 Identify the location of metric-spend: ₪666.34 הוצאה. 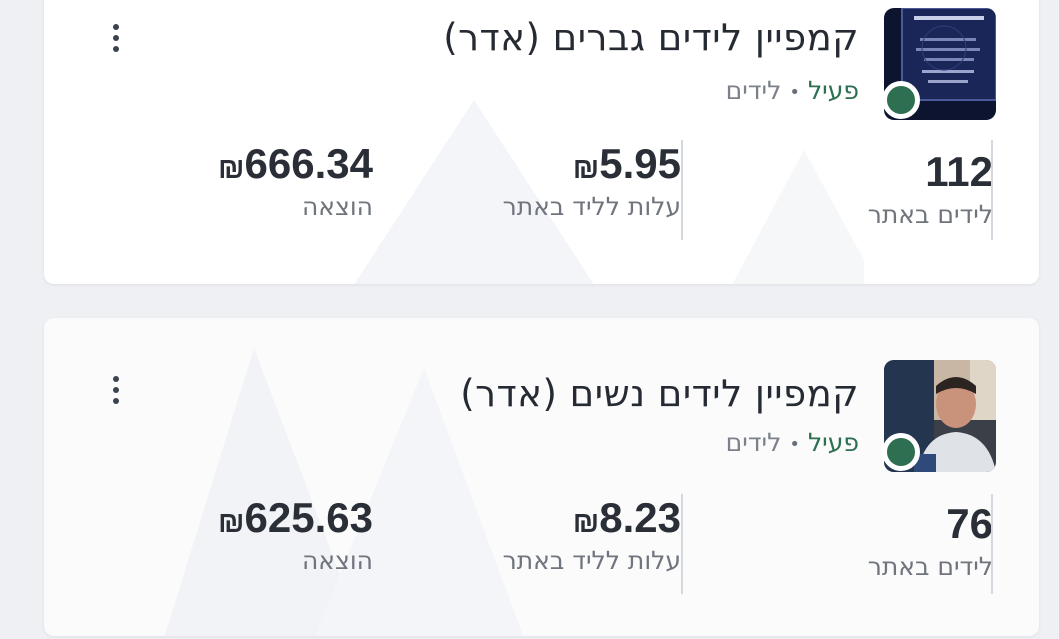
(289, 180).